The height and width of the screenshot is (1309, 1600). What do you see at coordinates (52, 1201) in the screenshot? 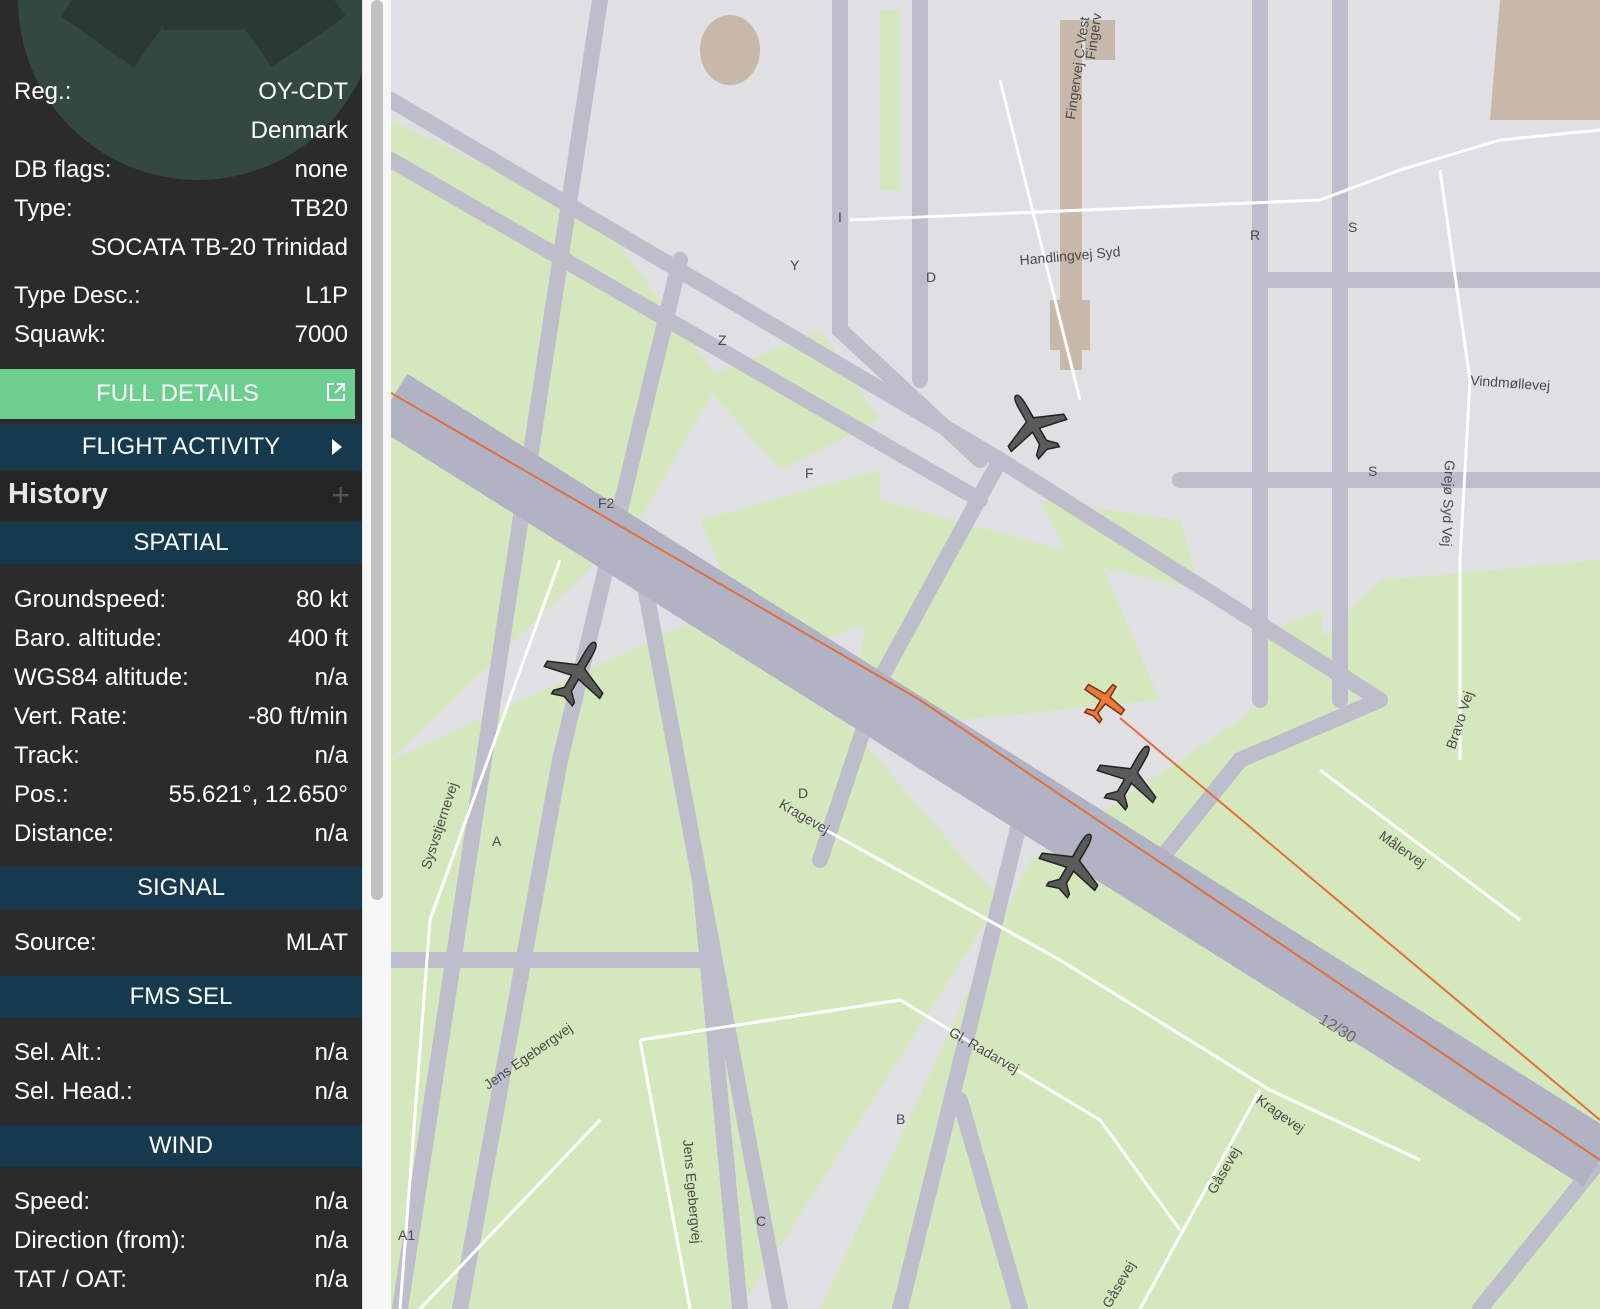
I see `wind-speed-label: Speed:` at bounding box center [52, 1201].